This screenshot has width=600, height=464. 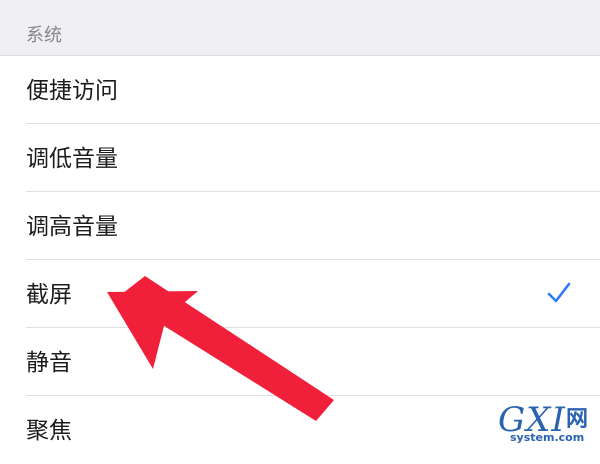 I want to click on list-item-label: 截屏, so click(x=49, y=295).